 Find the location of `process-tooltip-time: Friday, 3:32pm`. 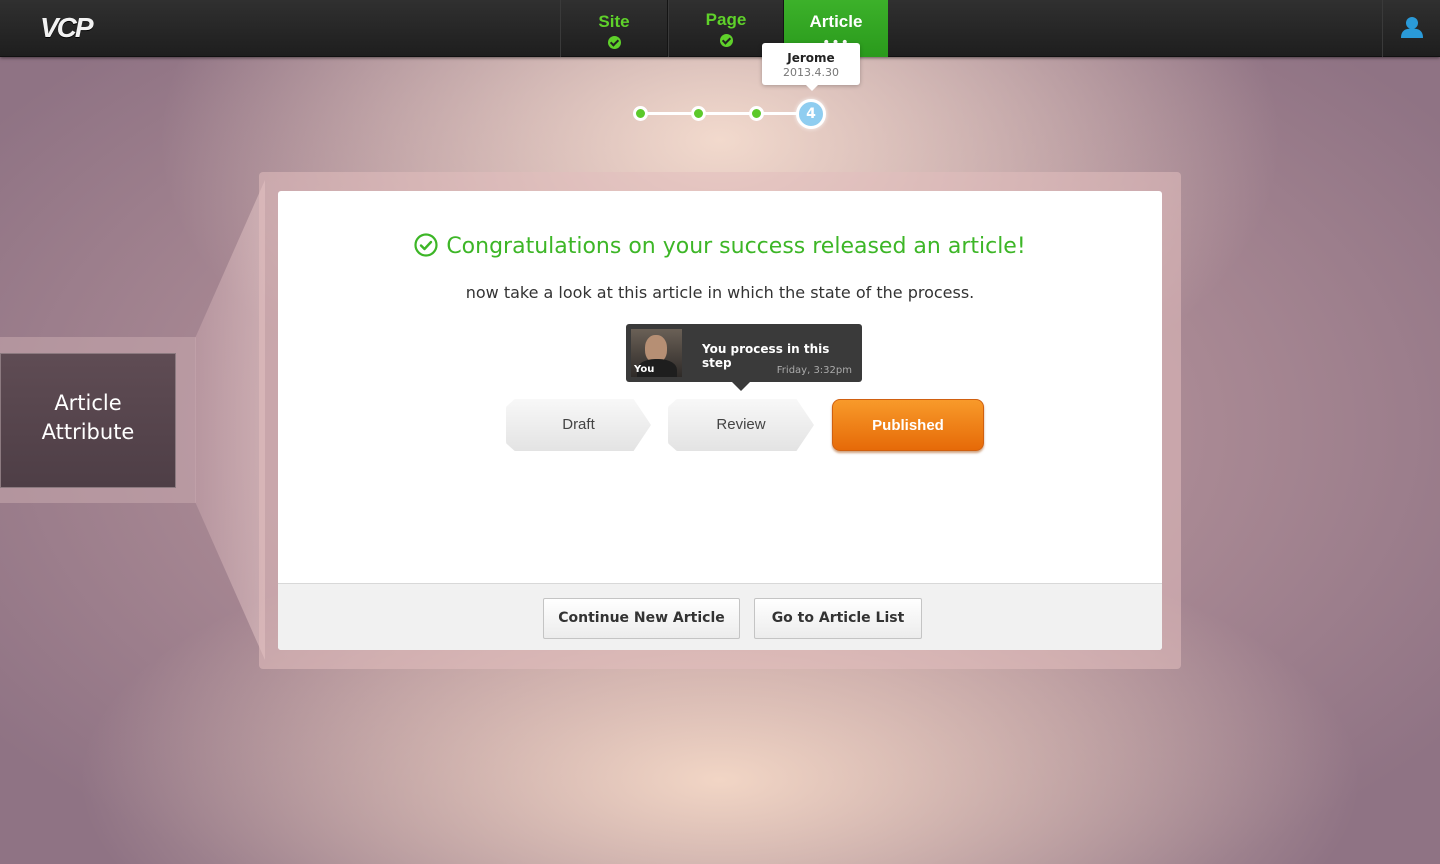

process-tooltip-time: Friday, 3:32pm is located at coordinates (814, 370).